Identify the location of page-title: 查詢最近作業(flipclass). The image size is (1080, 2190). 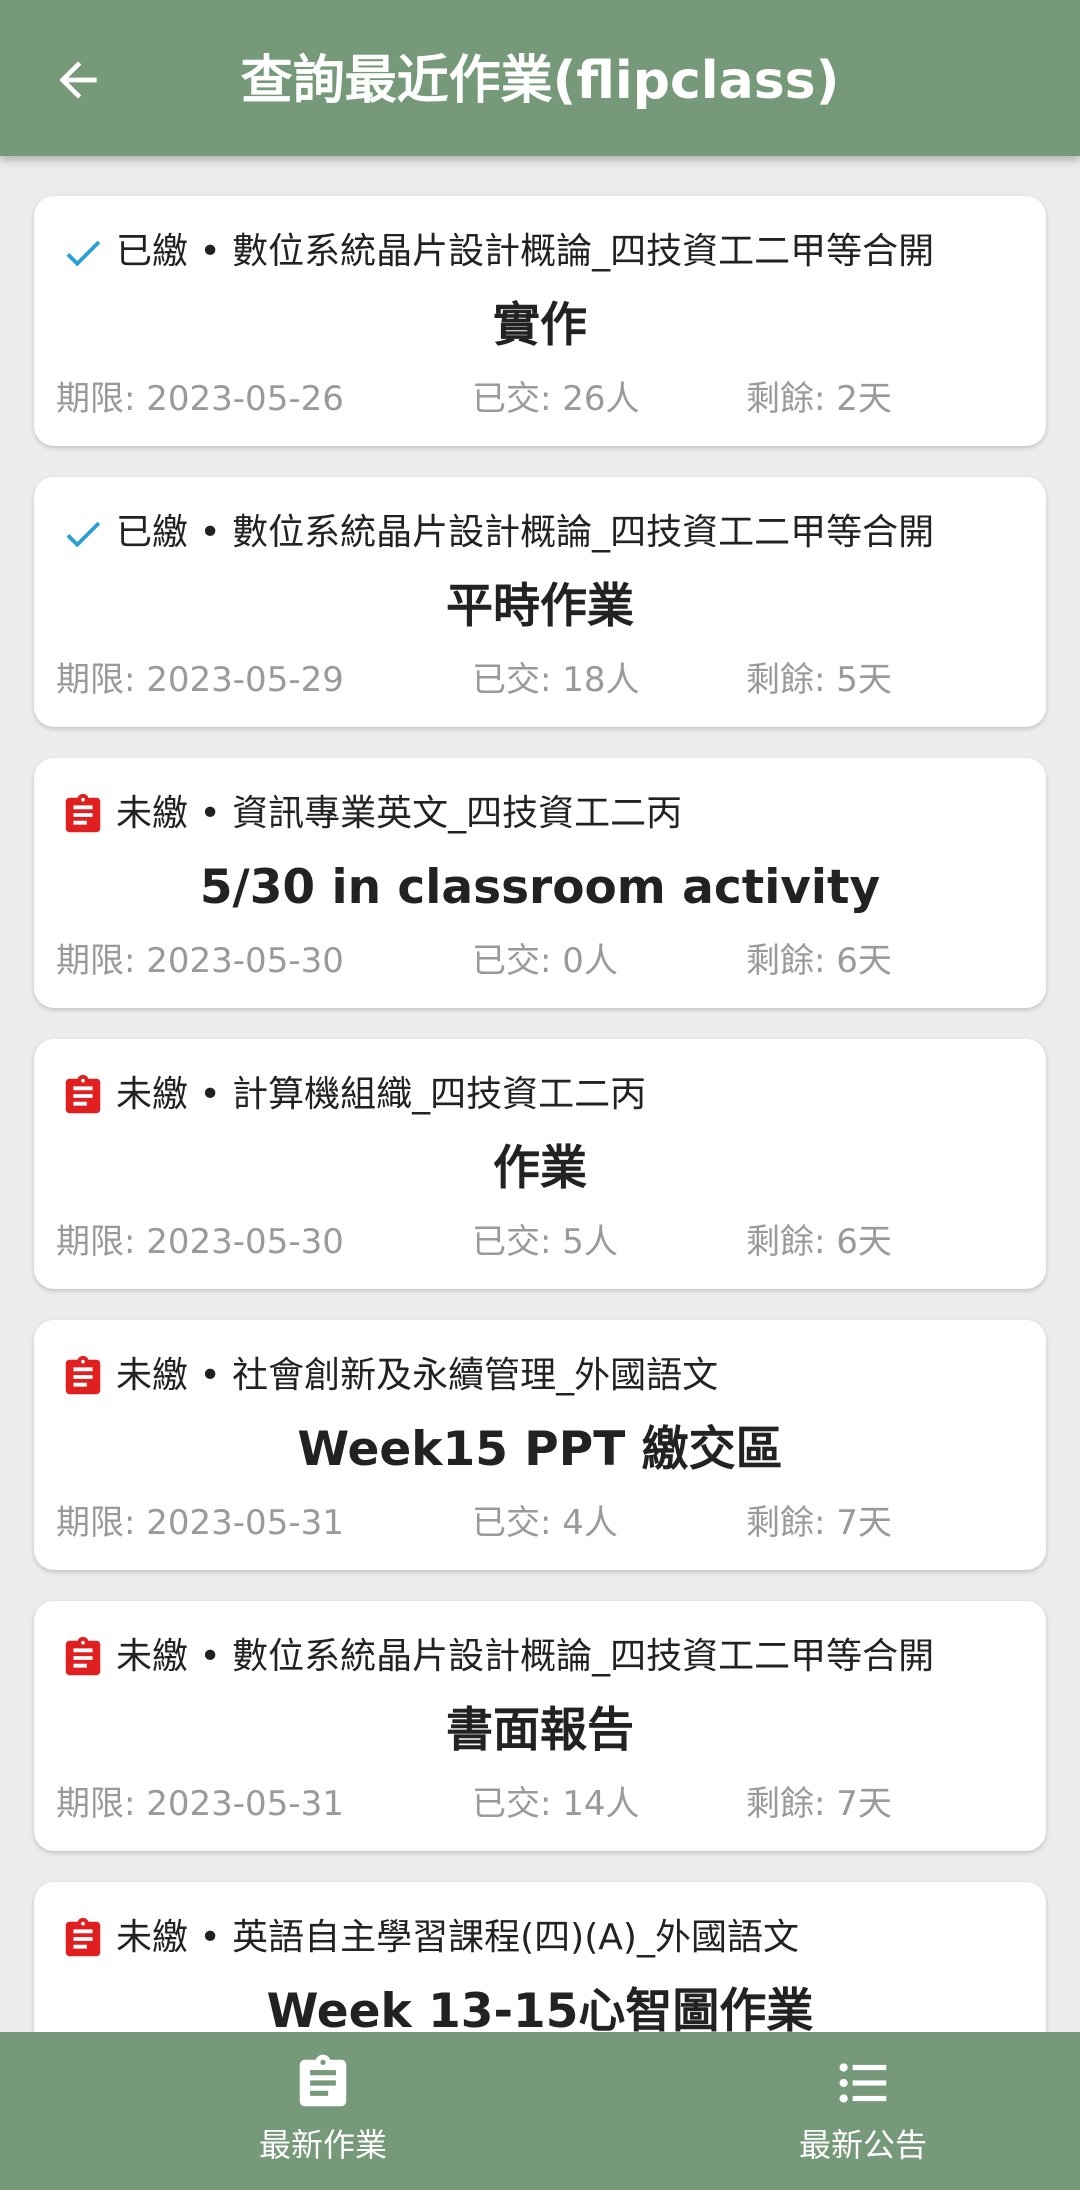
(540, 81).